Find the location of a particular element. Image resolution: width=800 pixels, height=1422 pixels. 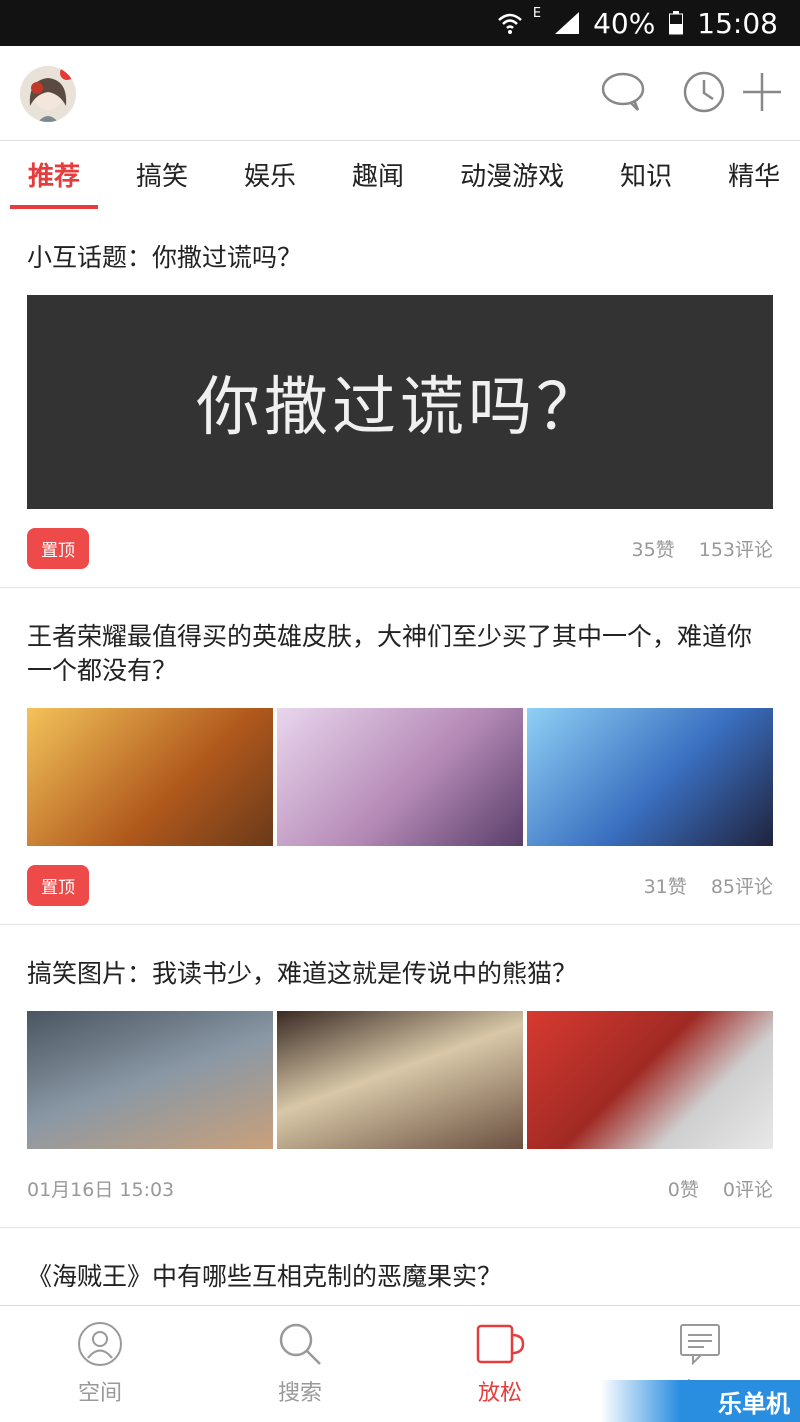

likes-count: 0赞 is located at coordinates (683, 1189).